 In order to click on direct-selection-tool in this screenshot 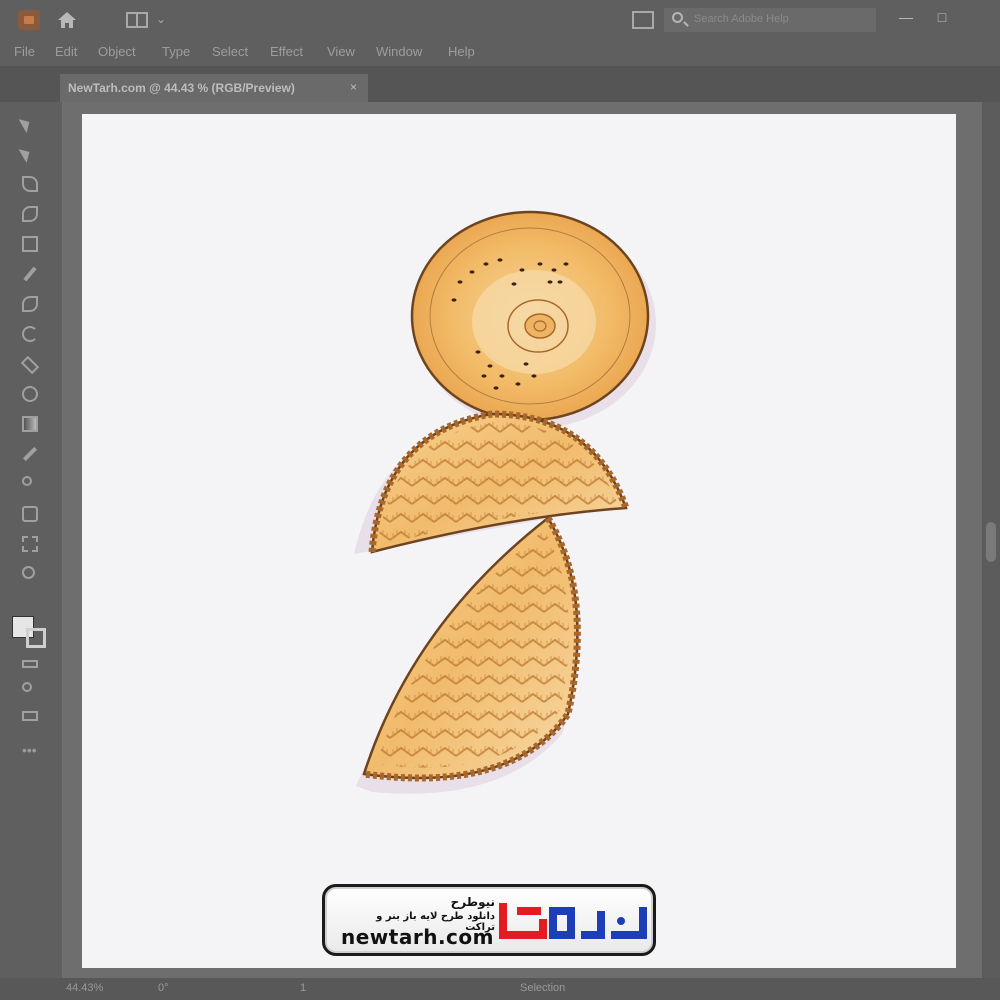, I will do `click(30, 154)`.